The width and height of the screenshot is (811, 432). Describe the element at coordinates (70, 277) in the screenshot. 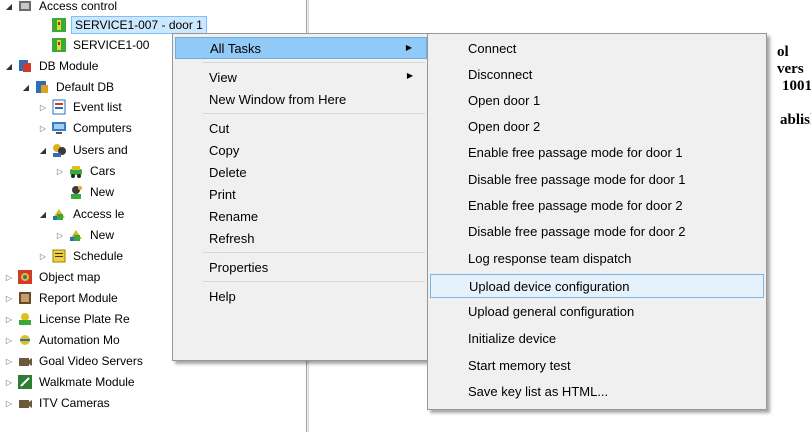

I see `tree-item-label: Object map` at that location.